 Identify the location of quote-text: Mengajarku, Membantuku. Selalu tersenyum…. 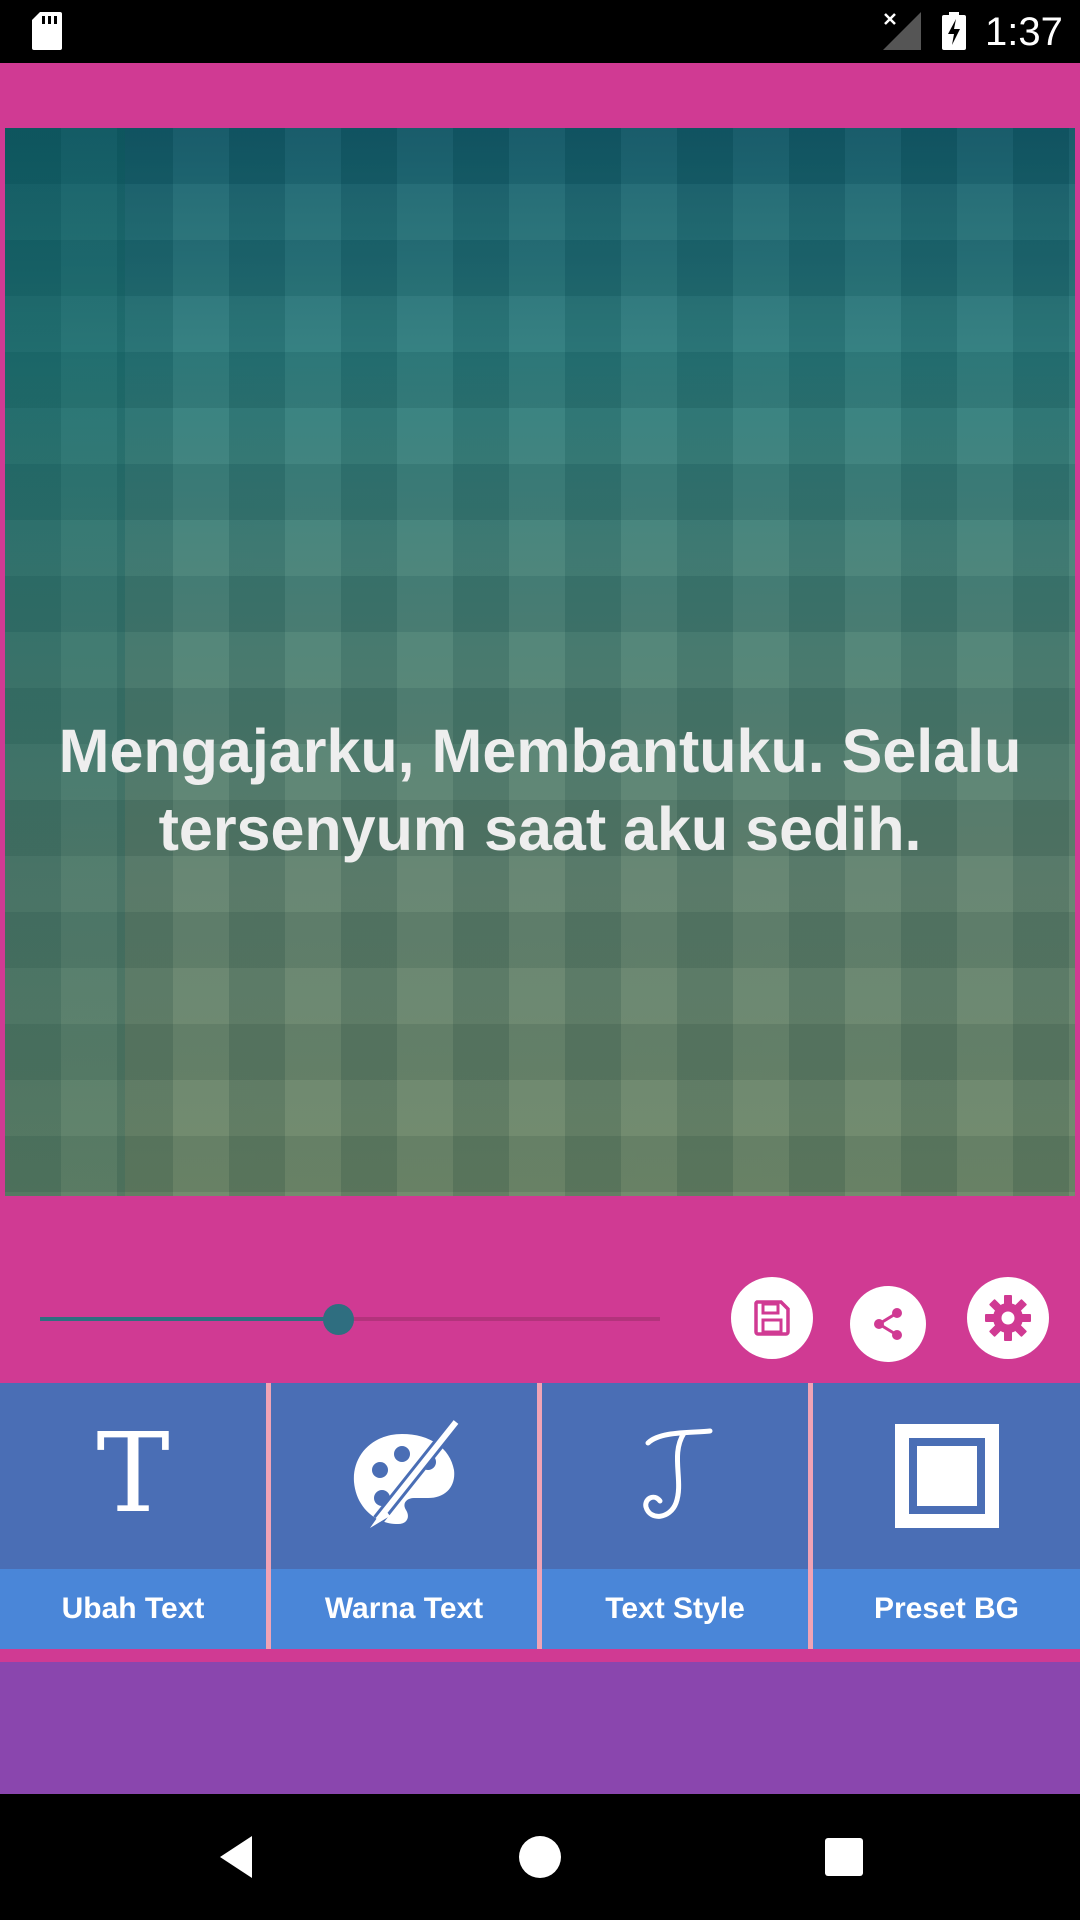
(540, 790).